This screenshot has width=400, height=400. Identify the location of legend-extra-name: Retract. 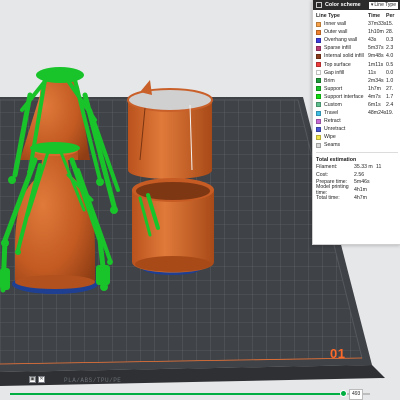
(332, 121).